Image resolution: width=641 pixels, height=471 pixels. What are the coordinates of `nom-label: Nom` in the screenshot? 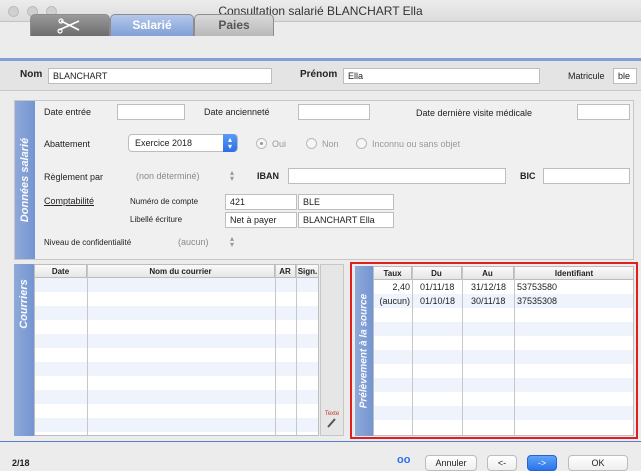 It's located at (31, 74).